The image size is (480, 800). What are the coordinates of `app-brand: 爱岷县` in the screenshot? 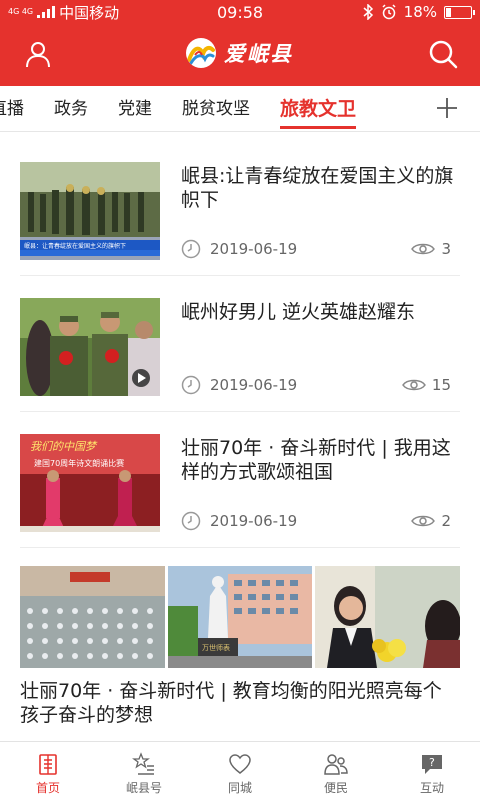 It's located at (239, 53).